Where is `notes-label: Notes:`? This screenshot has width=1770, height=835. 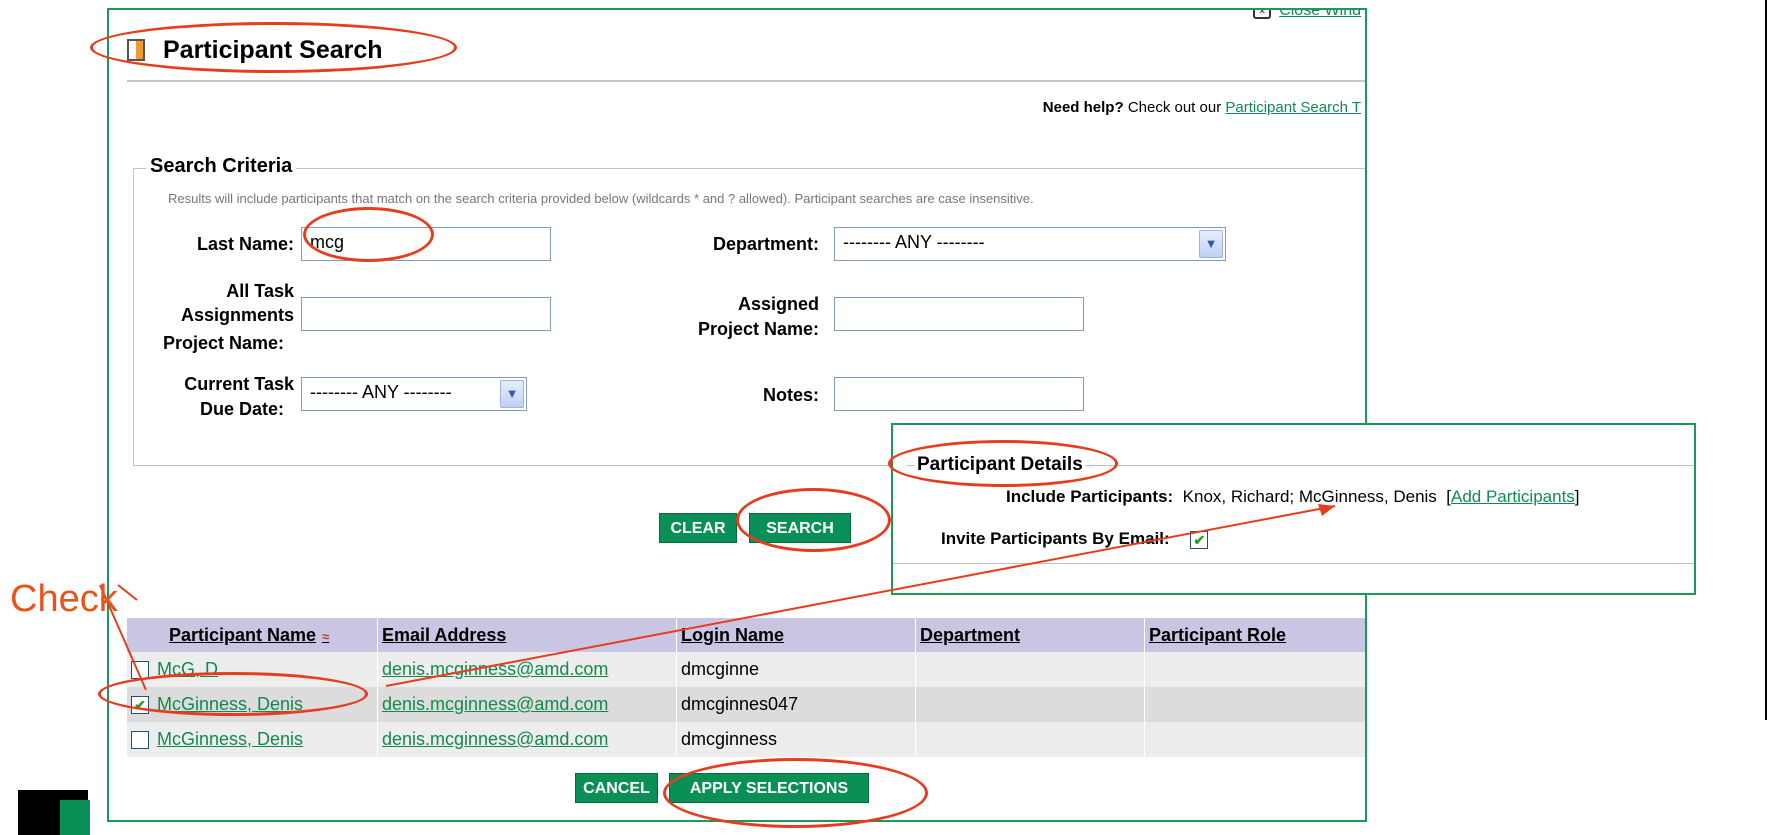 notes-label: Notes: is located at coordinates (790, 395).